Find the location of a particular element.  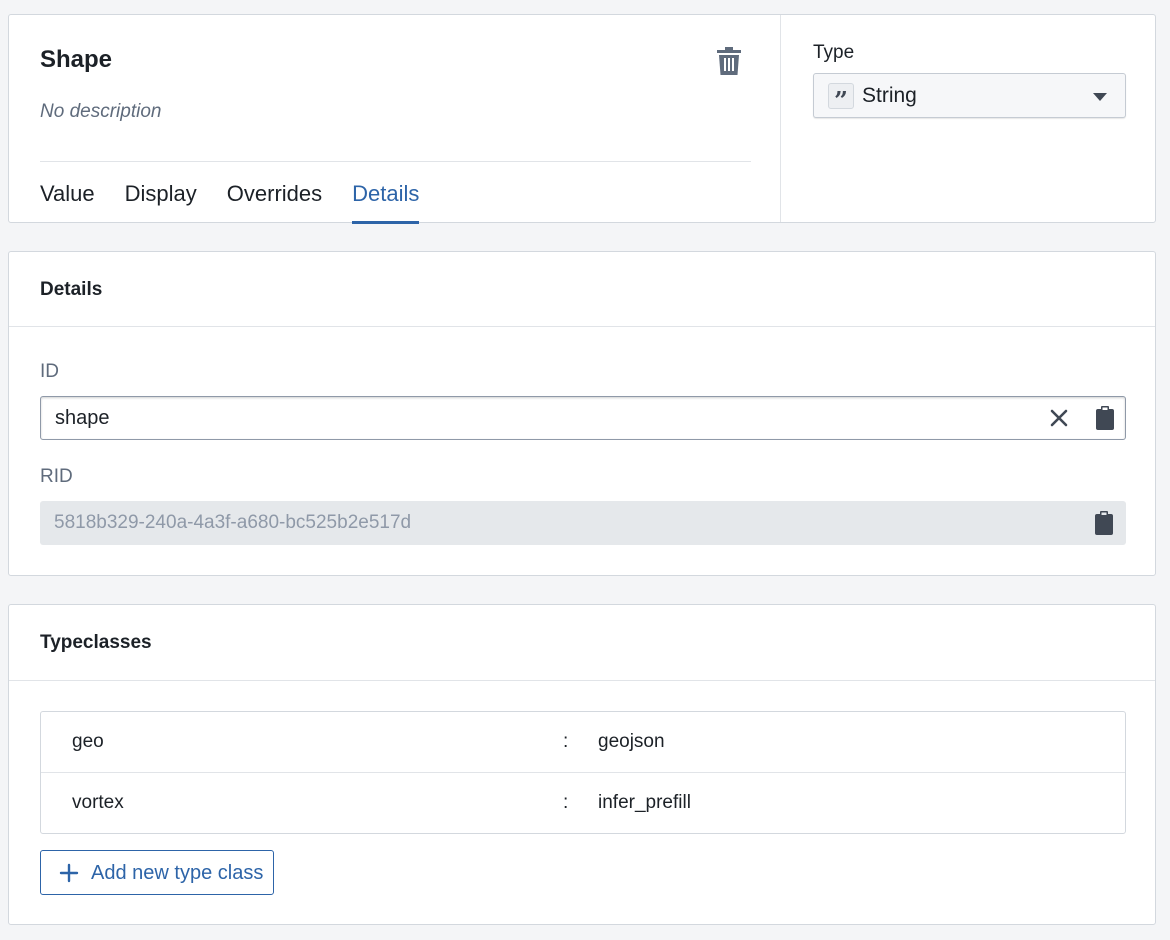

delete-button is located at coordinates (729, 61).